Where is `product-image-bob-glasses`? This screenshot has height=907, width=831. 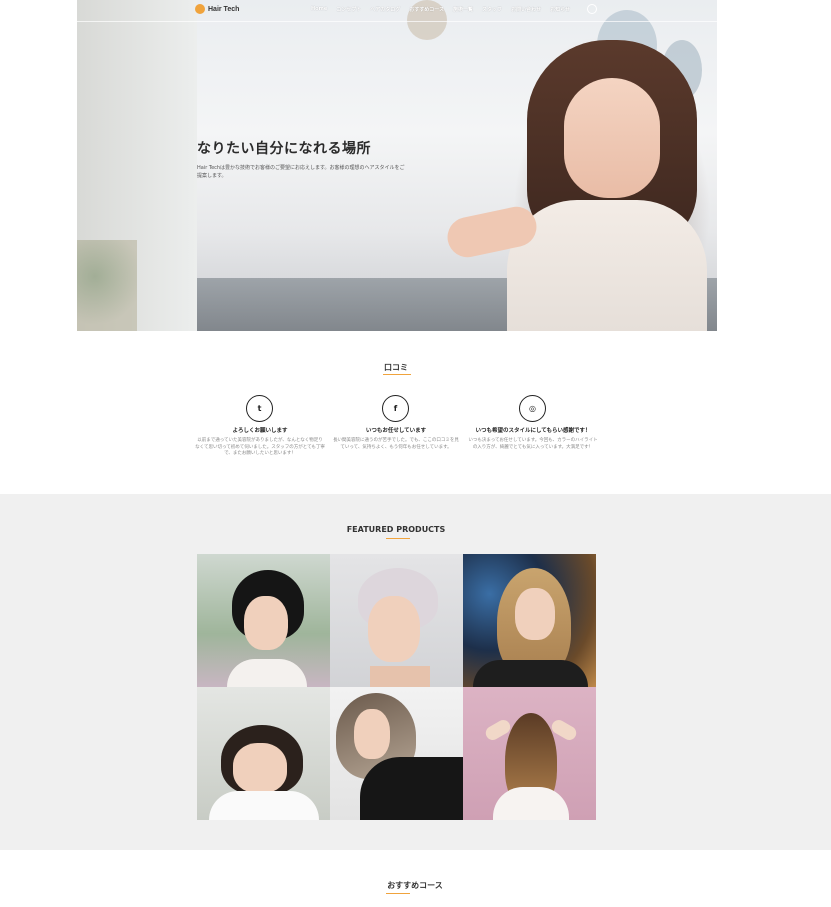
product-image-bob-glasses is located at coordinates (263, 753).